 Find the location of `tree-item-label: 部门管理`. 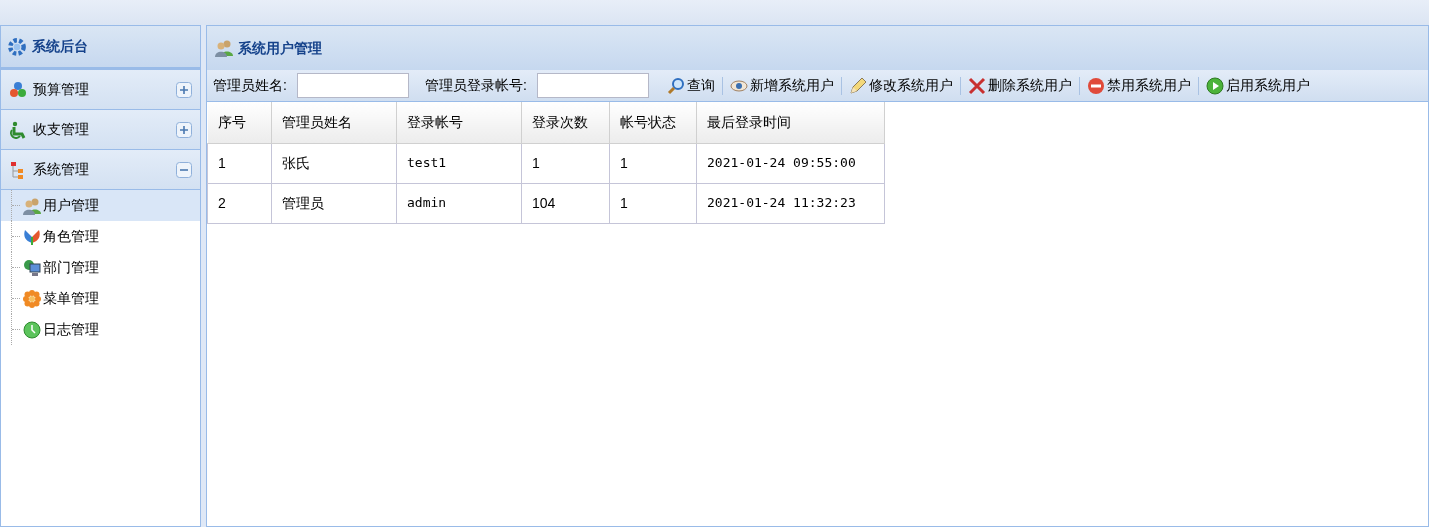

tree-item-label: 部门管理 is located at coordinates (71, 267).